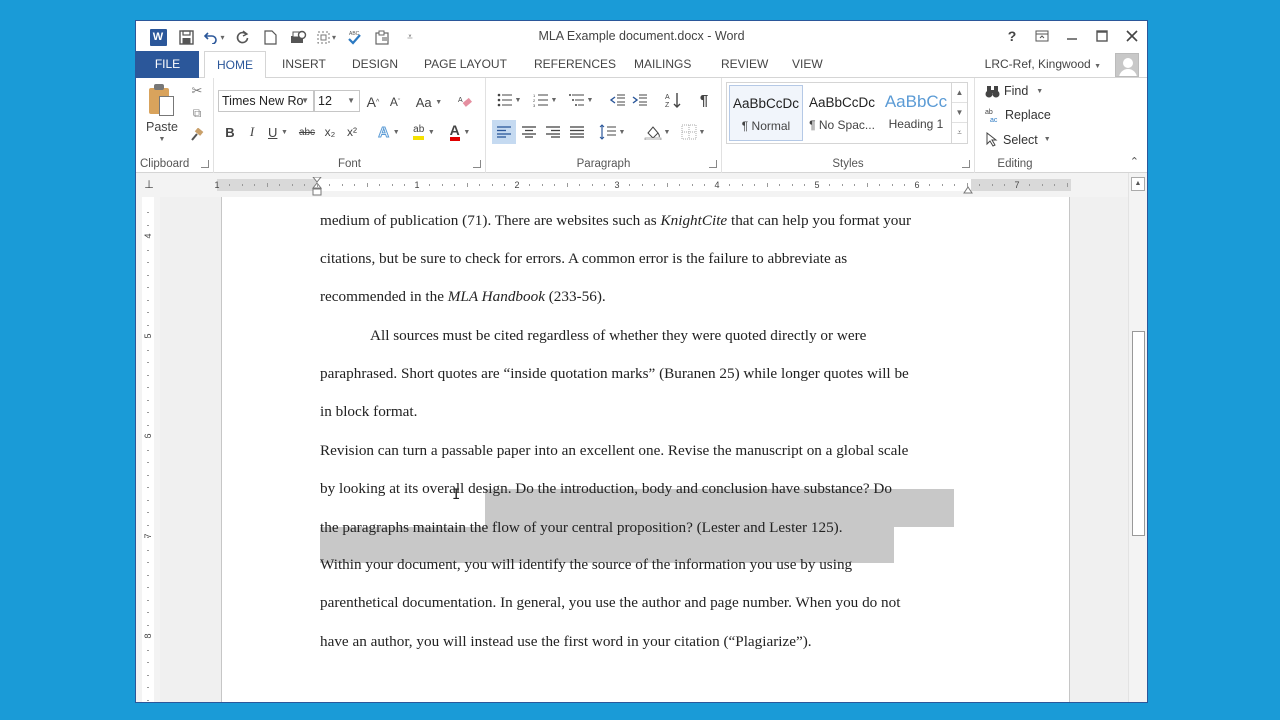 Image resolution: width=1280 pixels, height=720 pixels. What do you see at coordinates (197, 135) in the screenshot?
I see `format-painter-icon` at bounding box center [197, 135].